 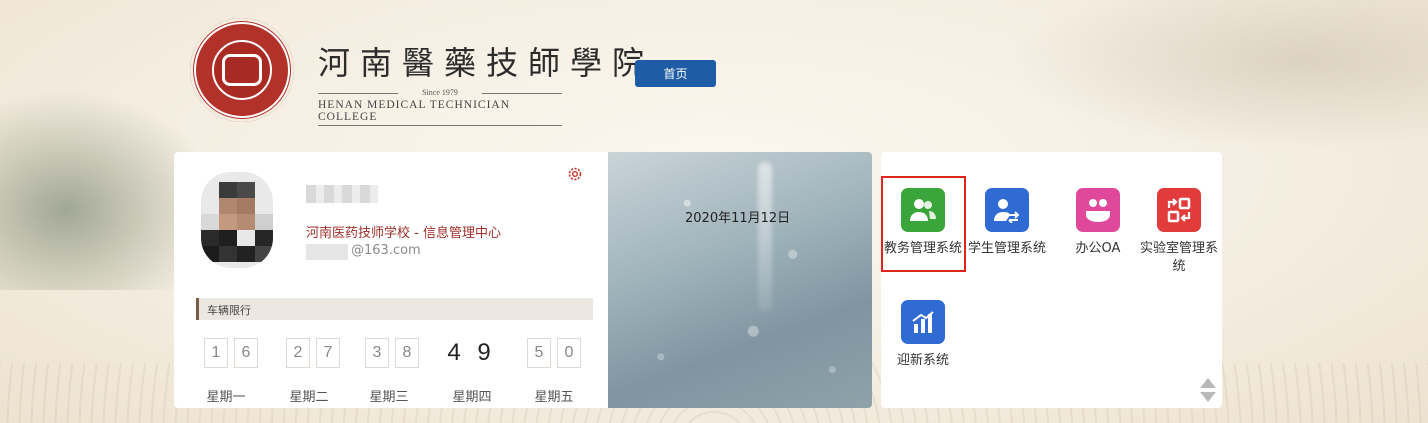 What do you see at coordinates (575, 174) in the screenshot?
I see `gear-icon` at bounding box center [575, 174].